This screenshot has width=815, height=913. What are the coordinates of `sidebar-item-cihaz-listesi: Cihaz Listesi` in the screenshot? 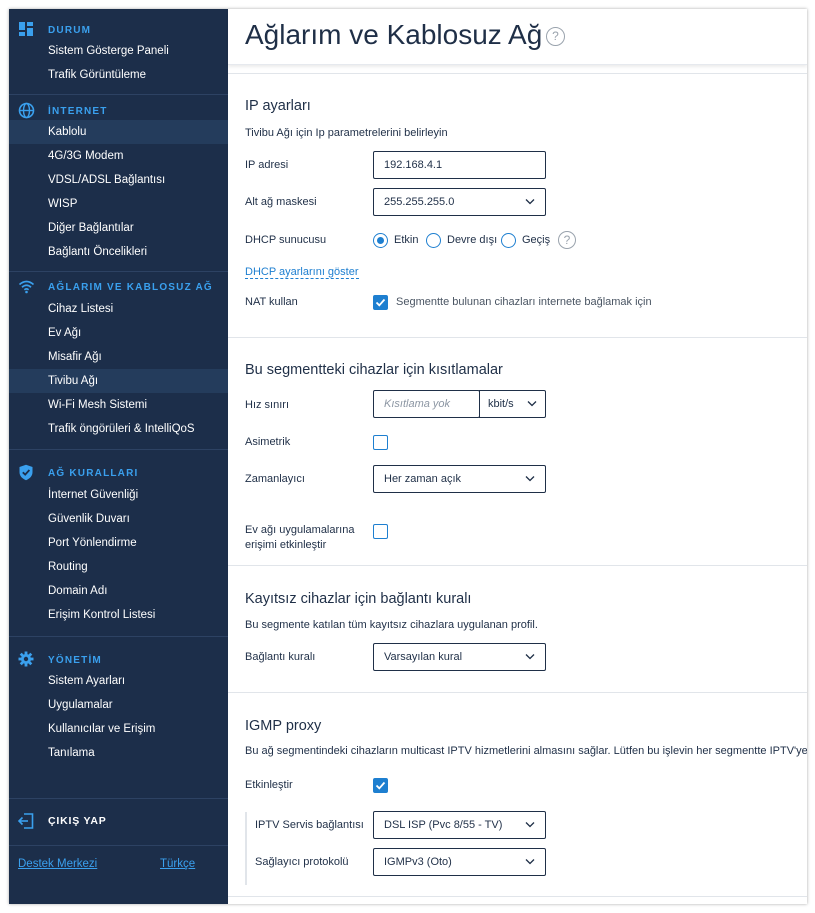 It's located at (118, 309).